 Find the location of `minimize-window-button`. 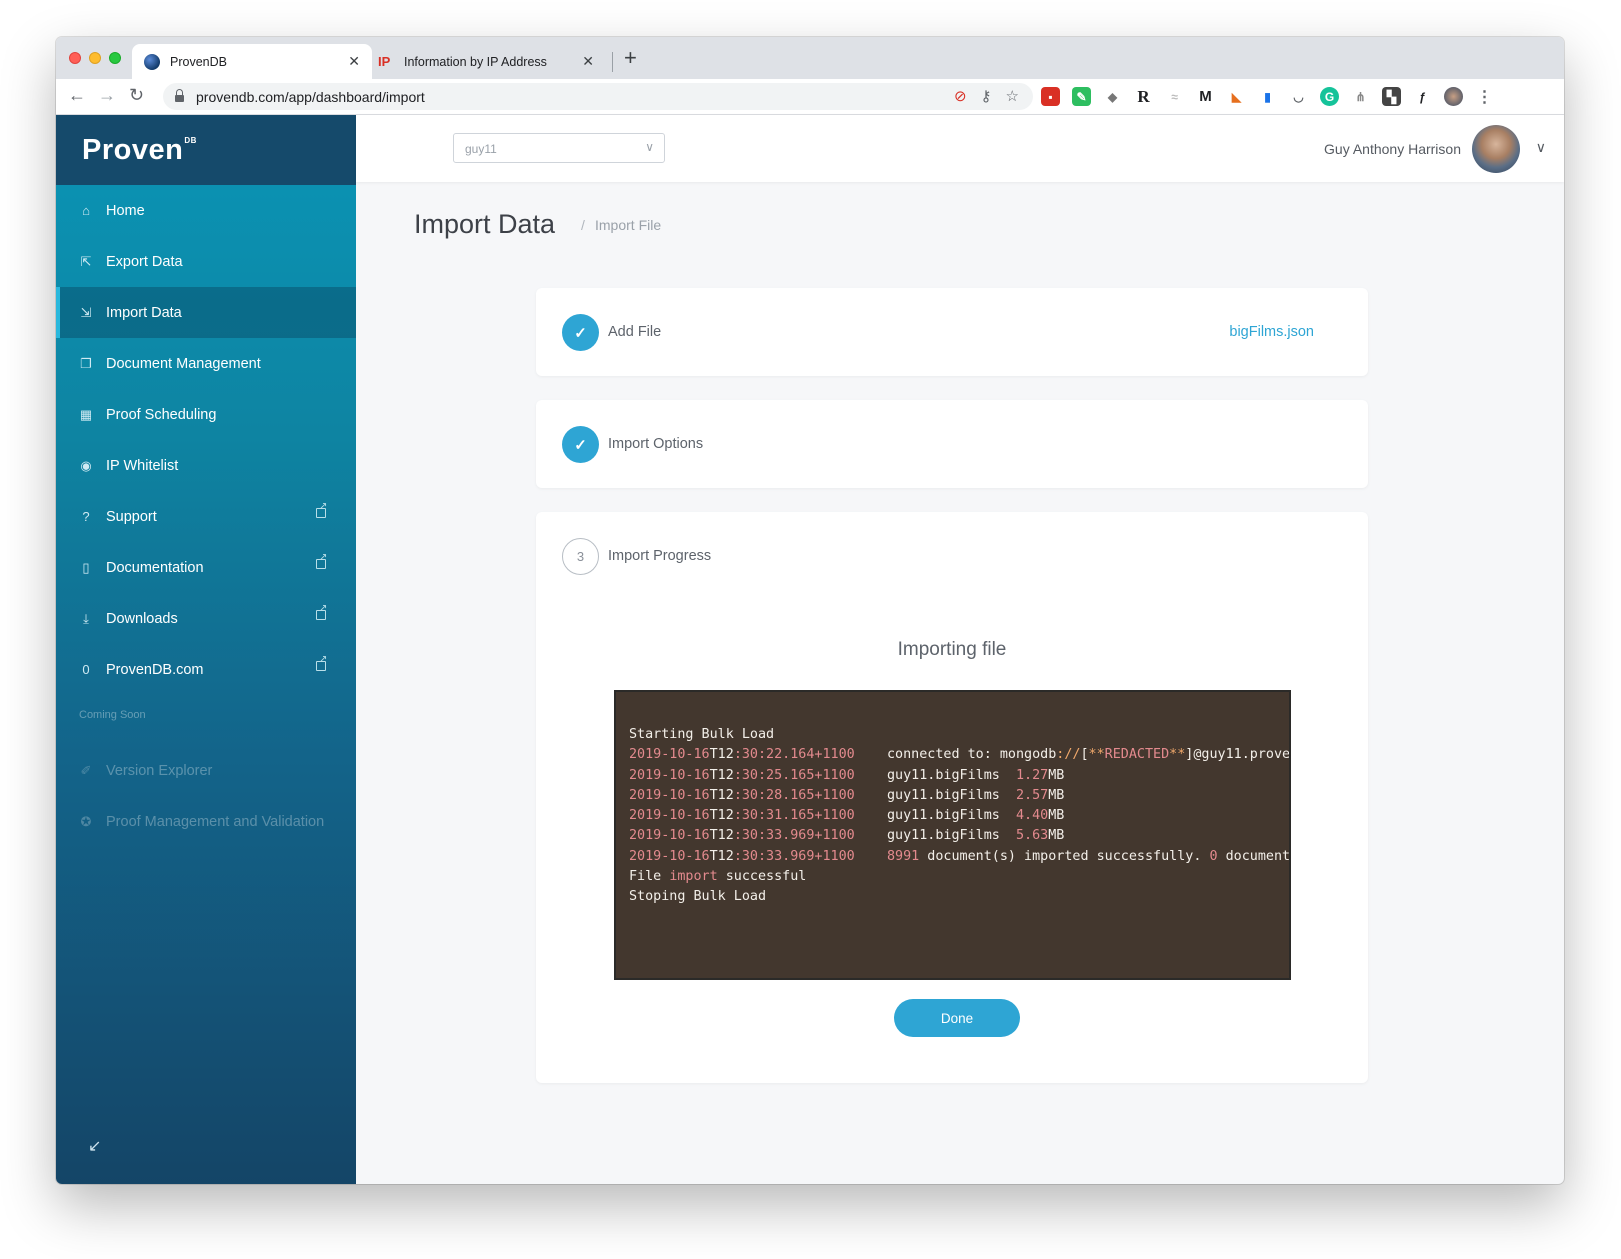

minimize-window-button is located at coordinates (95, 58).